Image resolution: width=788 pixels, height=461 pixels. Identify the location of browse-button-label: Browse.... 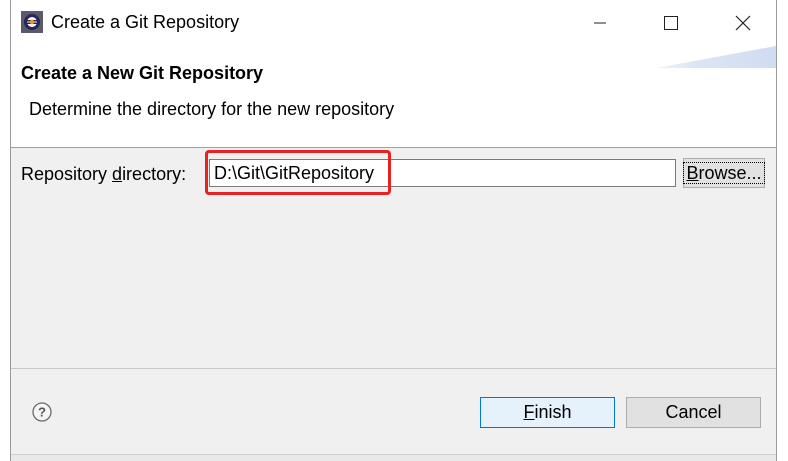
(724, 173).